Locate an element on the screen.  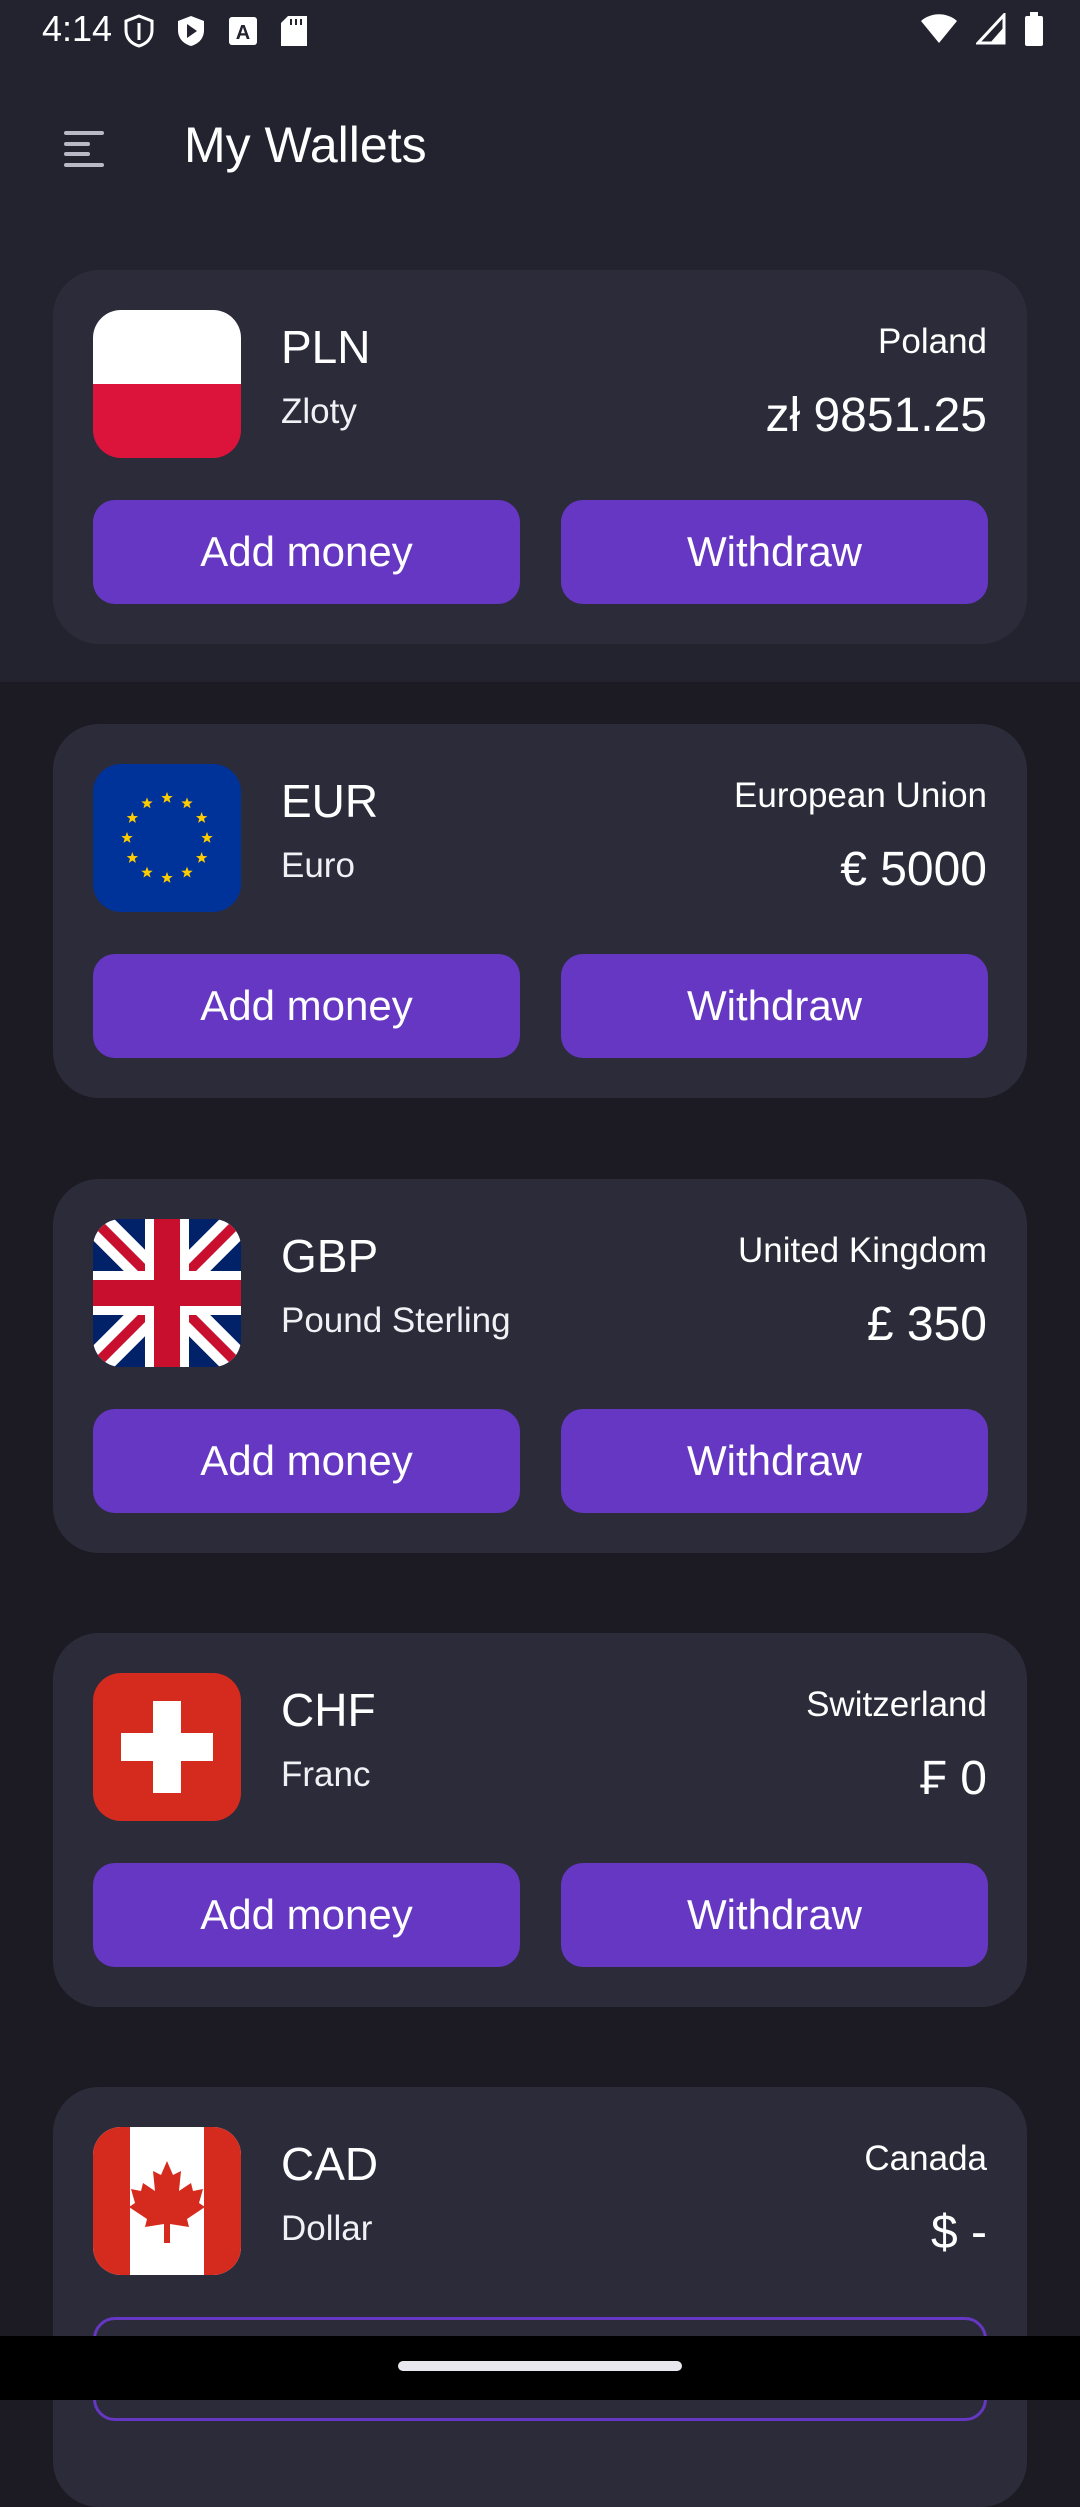
currency-code: CAD is located at coordinates (330, 2164).